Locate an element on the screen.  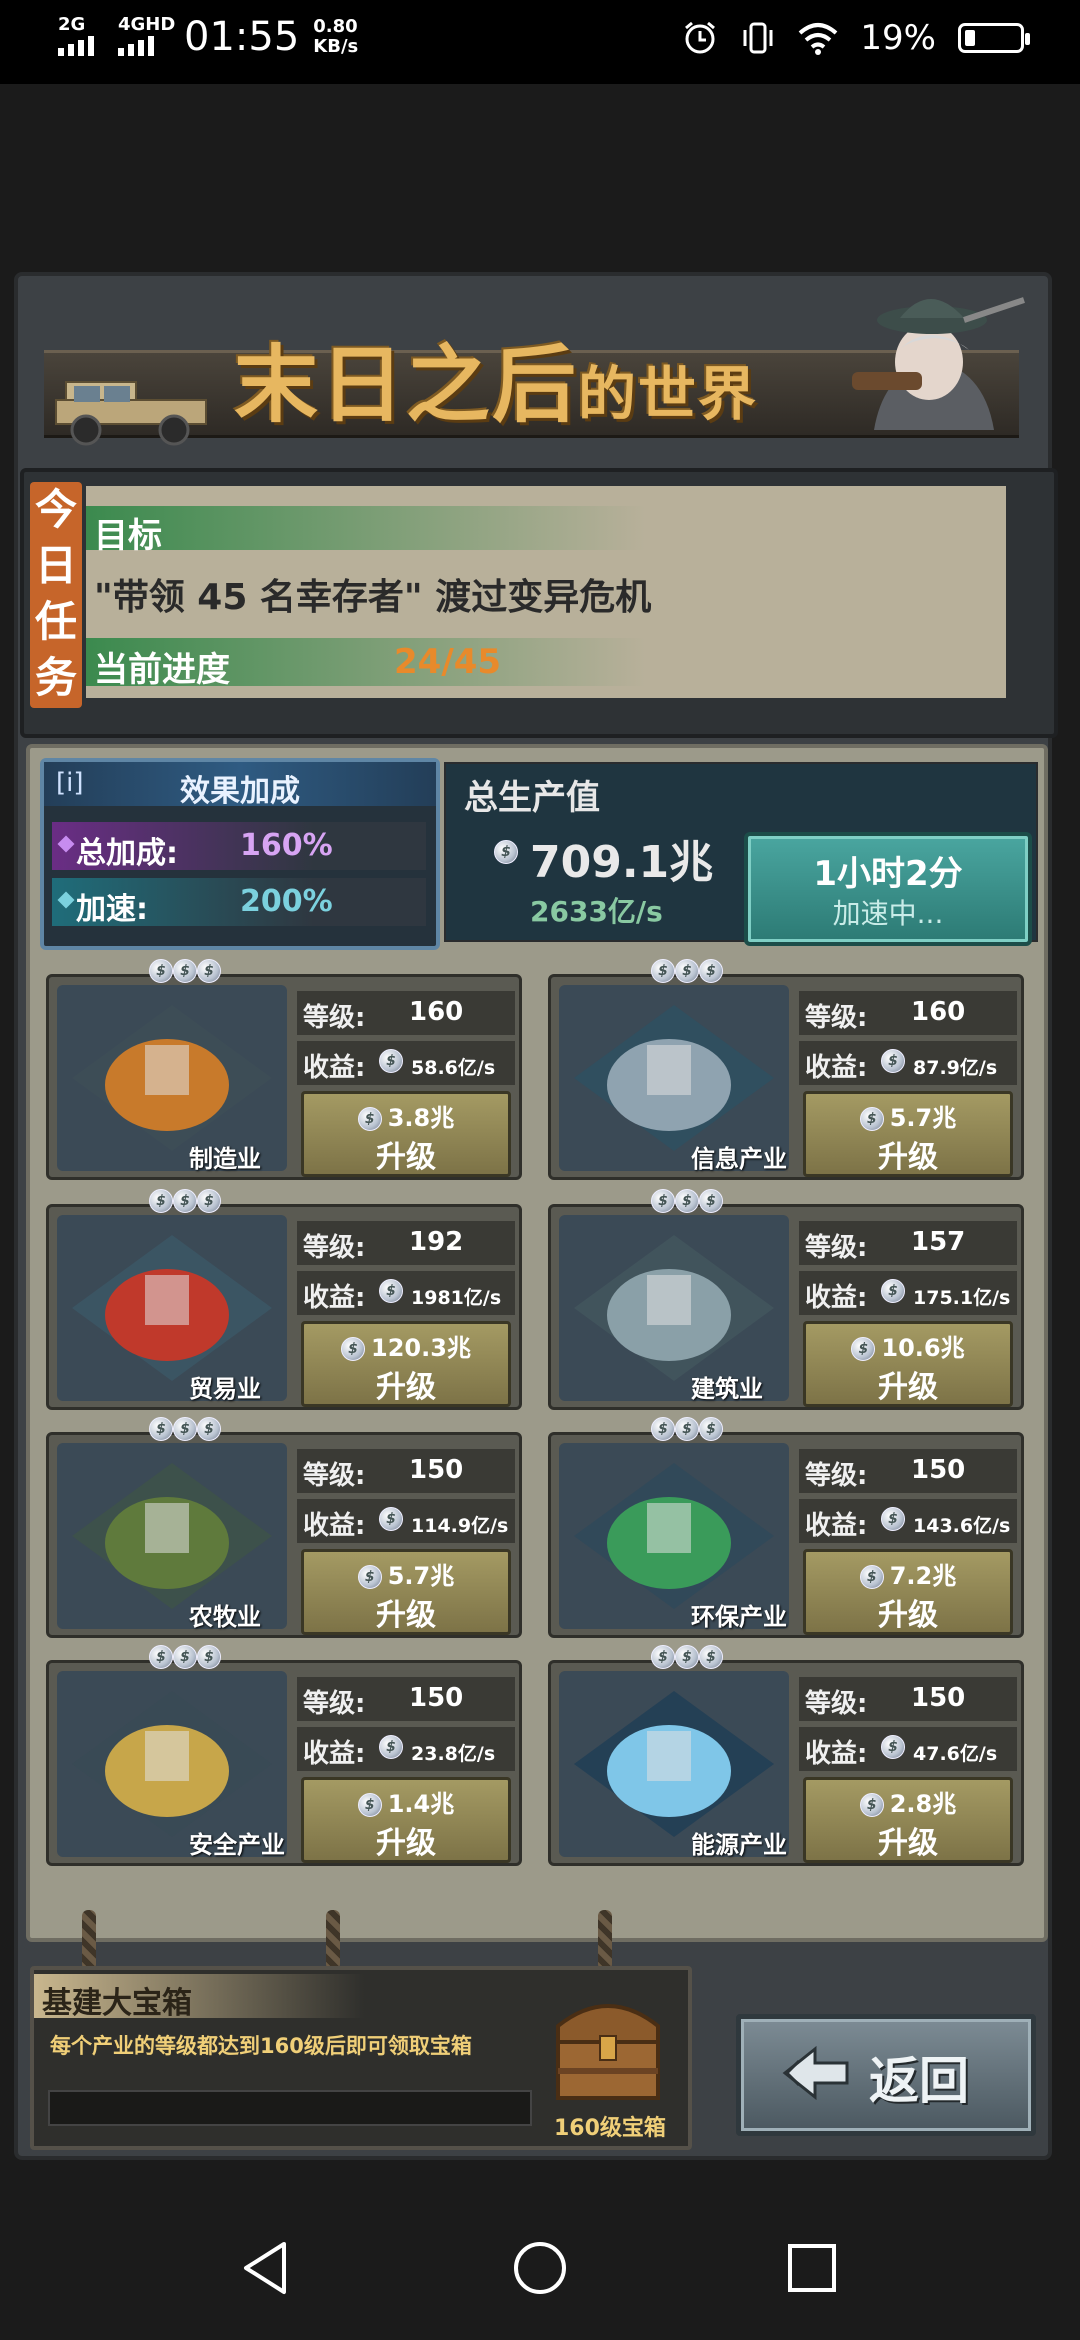
task-card: 目标 "带领 45 名幸存者" 渡过变异危机 当前进度 24/45 is located at coordinates (546, 592).